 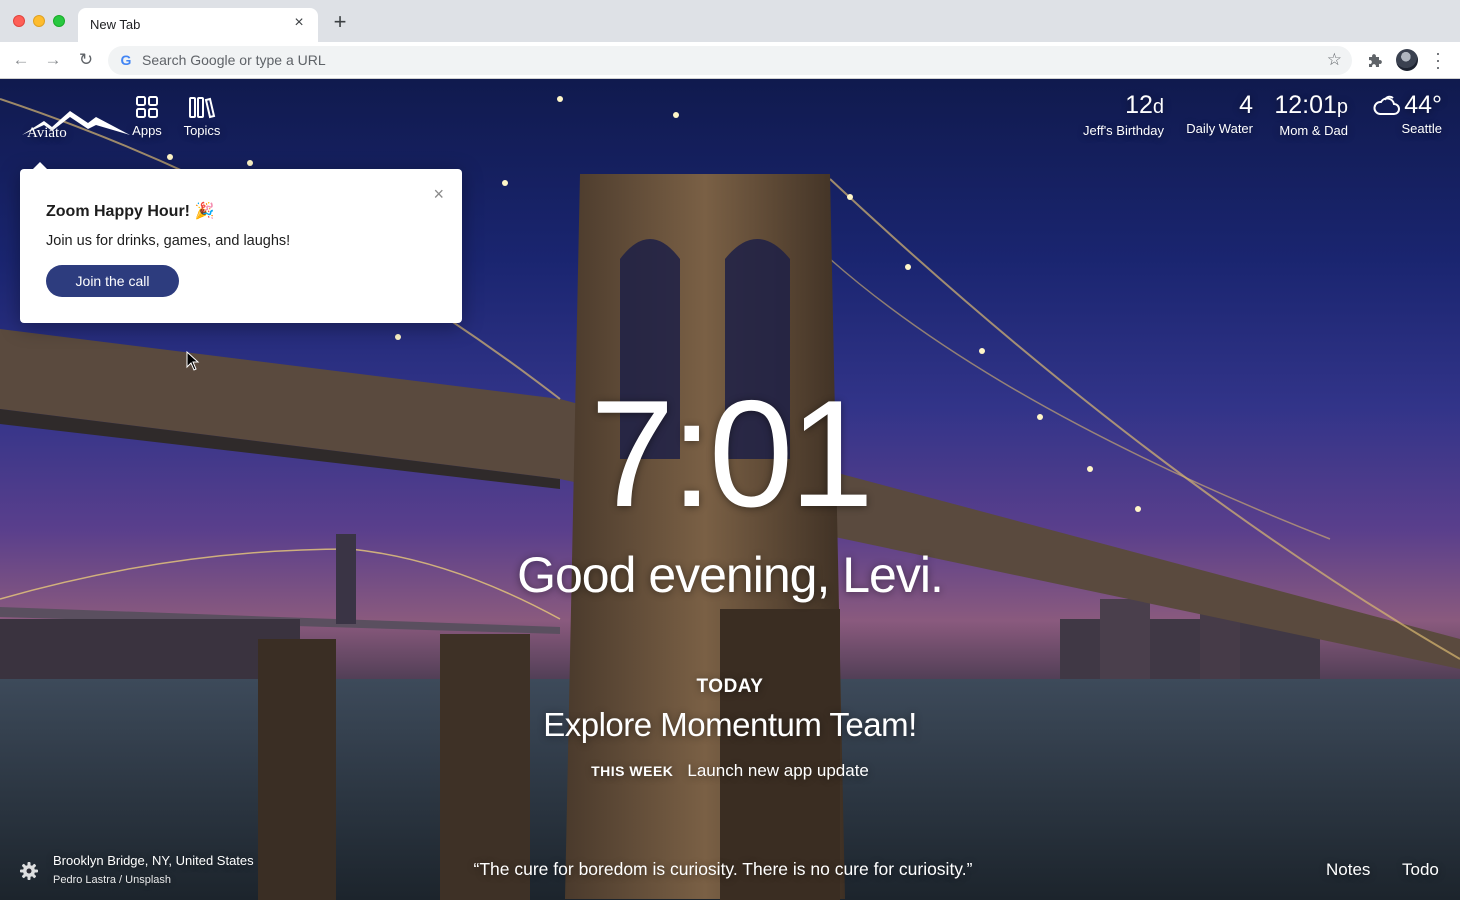 What do you see at coordinates (730, 686) in the screenshot?
I see `focus-label: TODAY` at bounding box center [730, 686].